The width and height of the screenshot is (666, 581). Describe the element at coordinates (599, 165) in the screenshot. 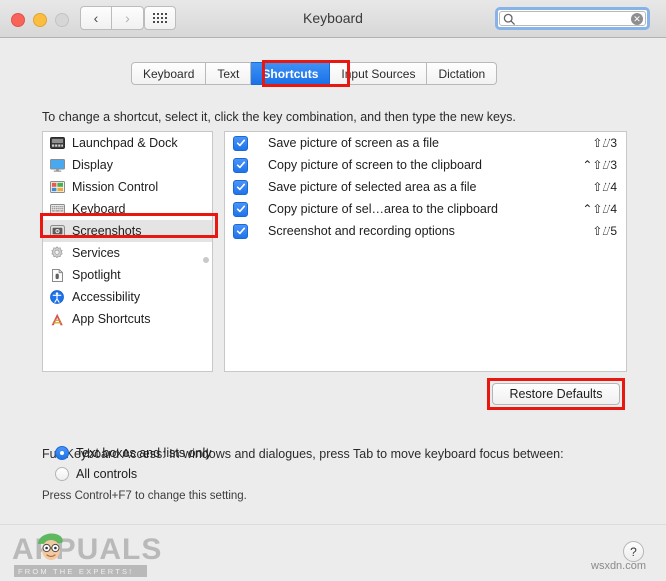

I see `shortcut-keys: ⌃⇧⌰3` at that location.